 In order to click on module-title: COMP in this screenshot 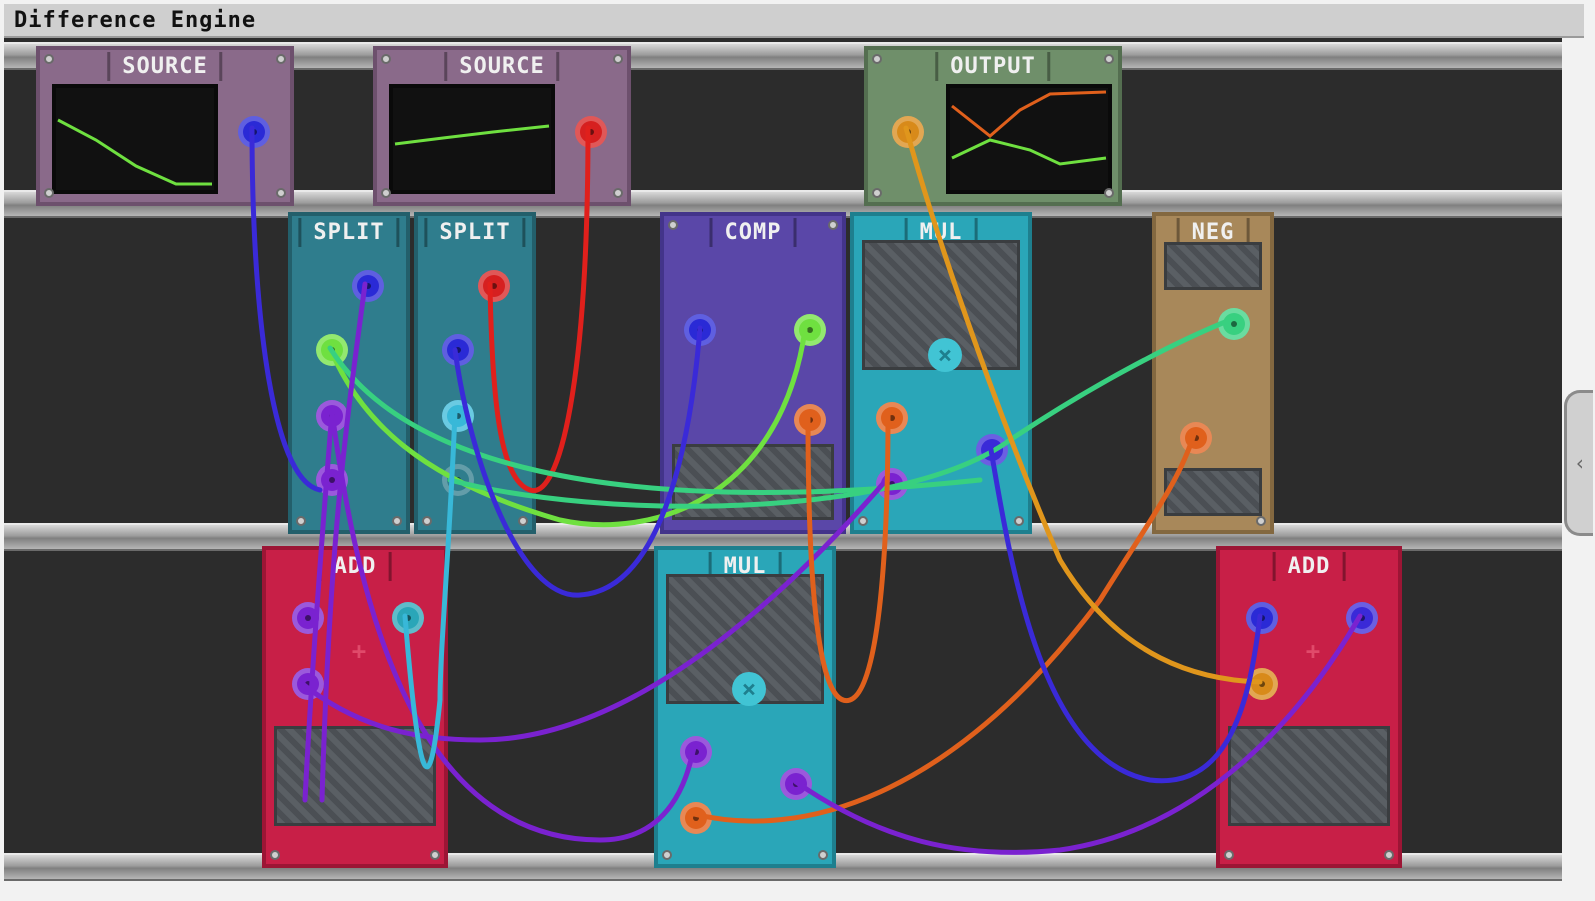, I will do `click(753, 232)`.